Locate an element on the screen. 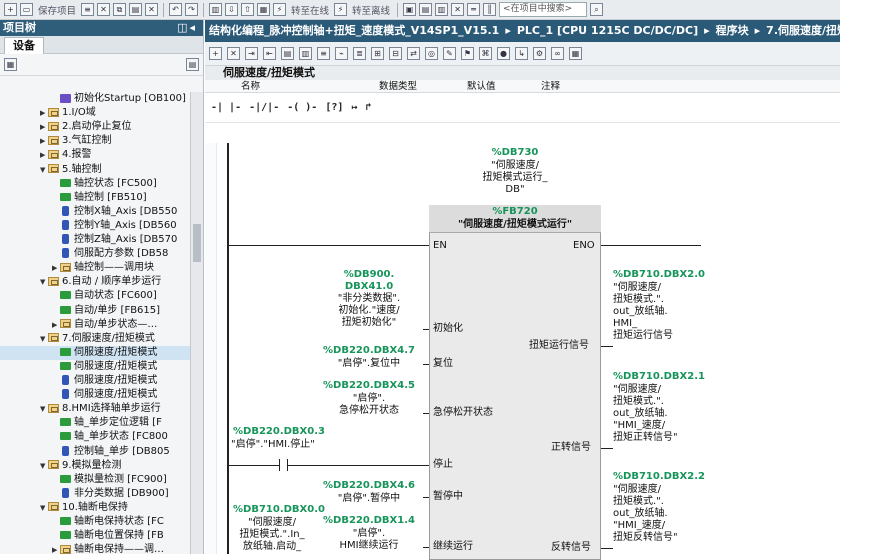 This screenshot has height=560, width=880. fb-block-body is located at coordinates (515, 382).